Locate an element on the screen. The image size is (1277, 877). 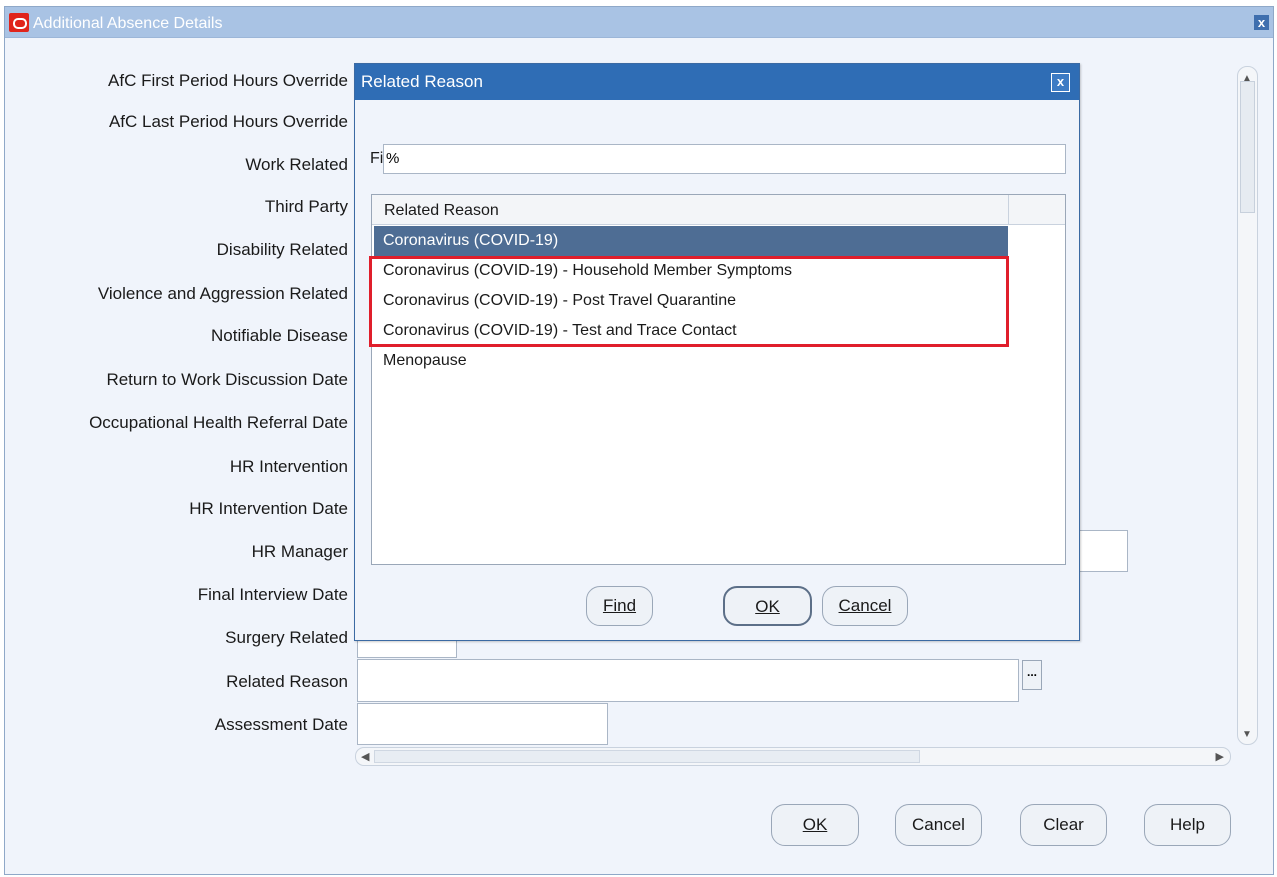
close-icon: x is located at coordinates (1261, 22).